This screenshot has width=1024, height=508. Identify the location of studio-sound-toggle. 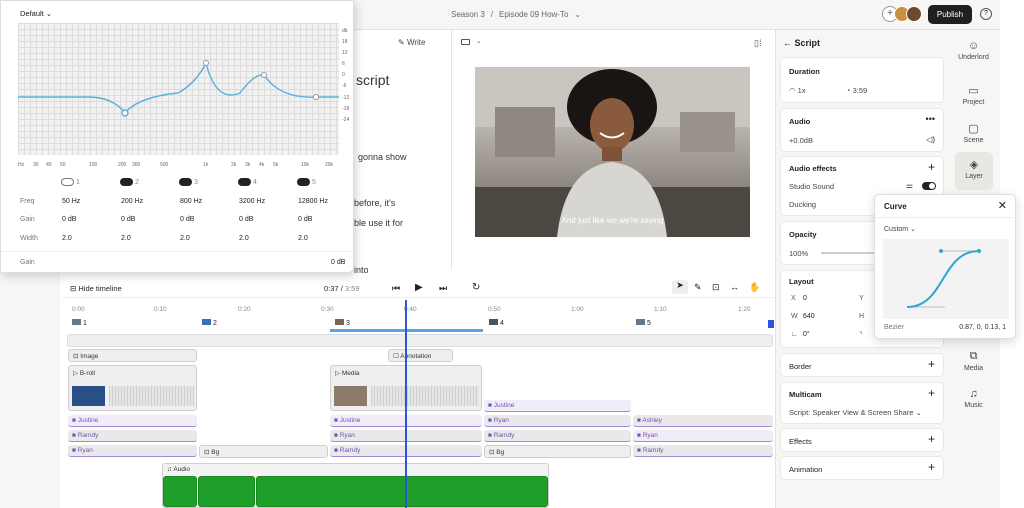
(929, 186).